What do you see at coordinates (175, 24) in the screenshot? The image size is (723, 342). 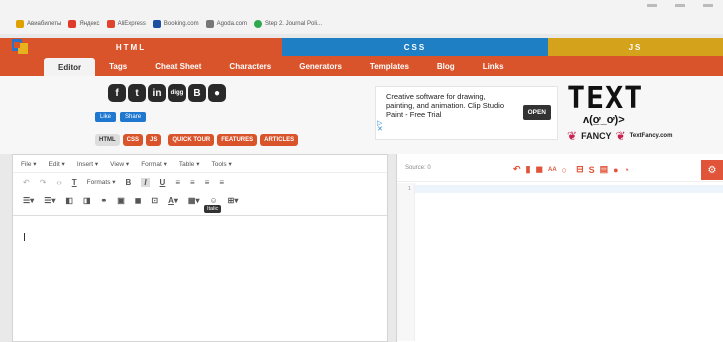 I see `bookmark-booking: Booking.com` at bounding box center [175, 24].